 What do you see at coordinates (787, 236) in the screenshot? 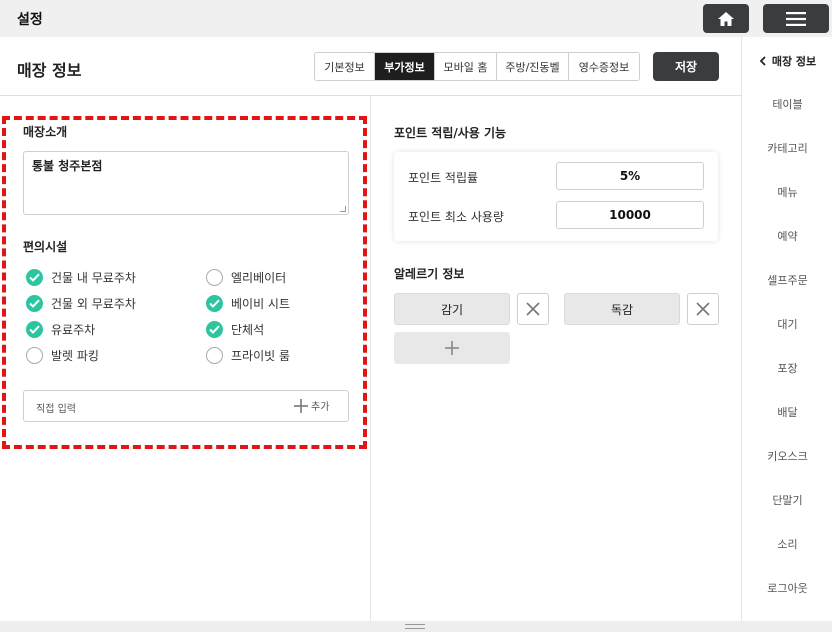
I see `sidebar-item-reservation: 예약` at bounding box center [787, 236].